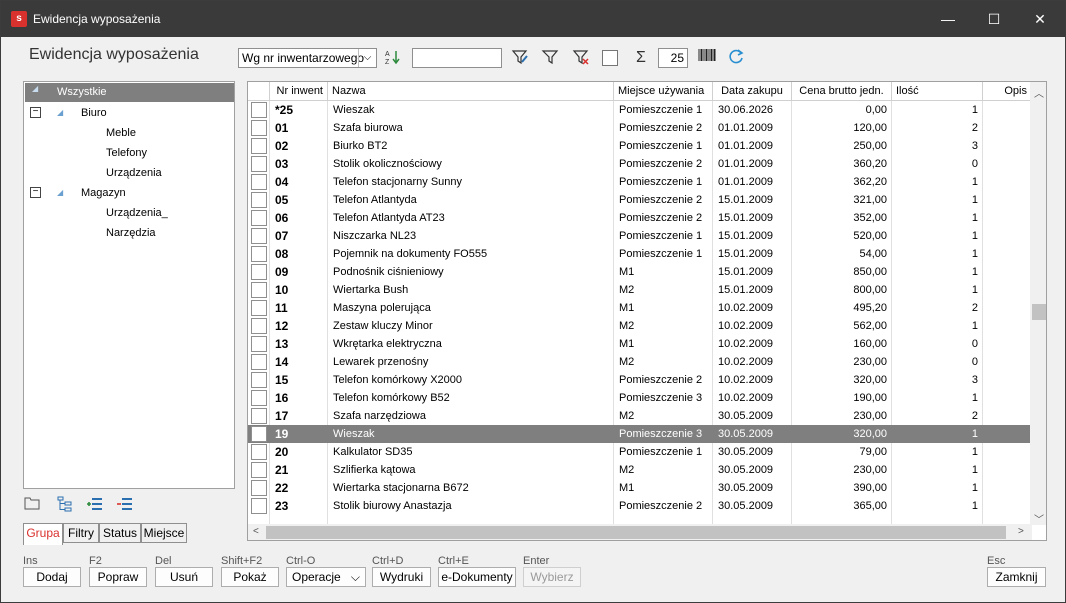 The width and height of the screenshot is (1066, 603). What do you see at coordinates (129, 193) in the screenshot?
I see `tree-item-magazyn: − ◢ Magazyn` at bounding box center [129, 193].